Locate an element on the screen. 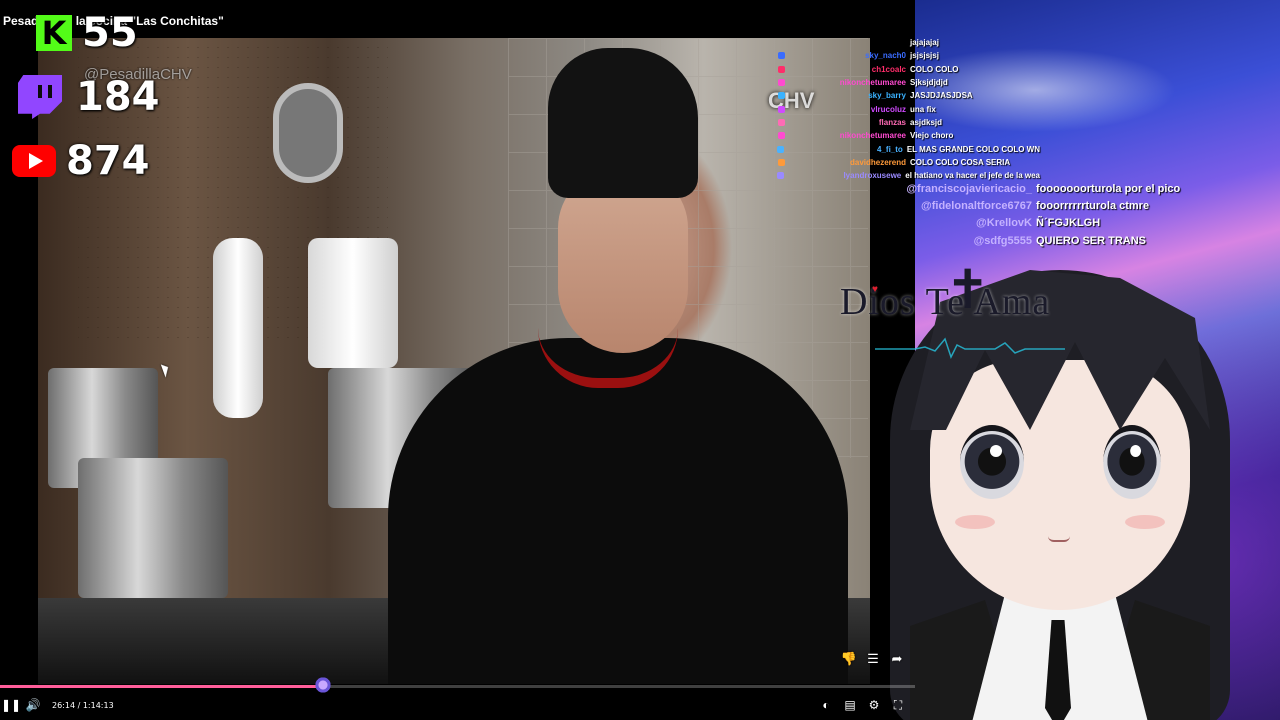 This screenshot has width=1280, height=720. avatar-blush-right is located at coordinates (1145, 522).